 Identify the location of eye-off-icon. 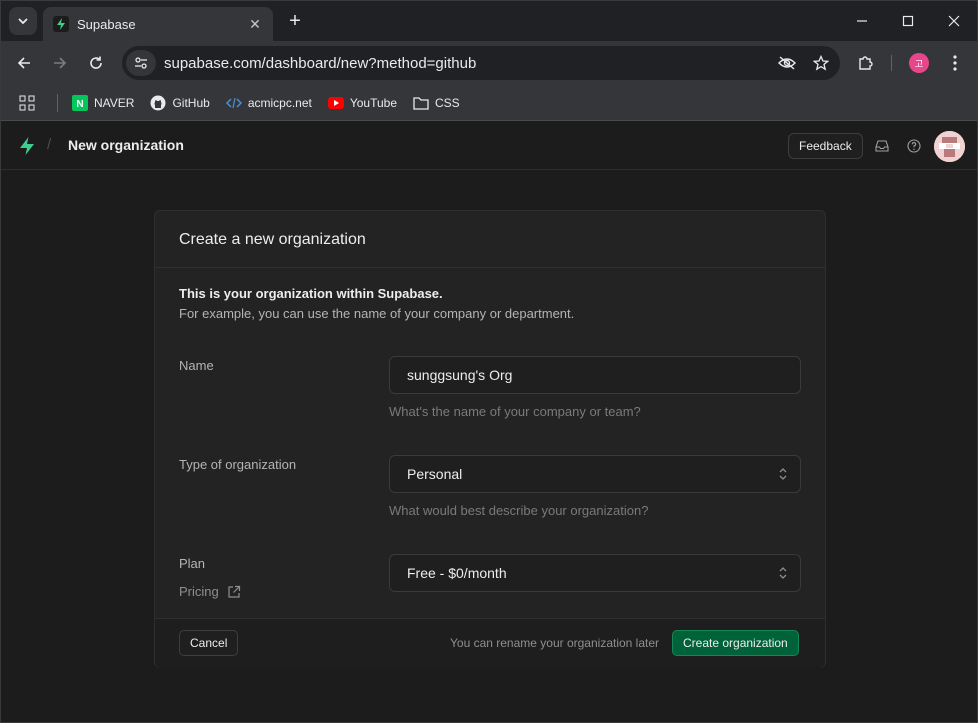
(787, 63).